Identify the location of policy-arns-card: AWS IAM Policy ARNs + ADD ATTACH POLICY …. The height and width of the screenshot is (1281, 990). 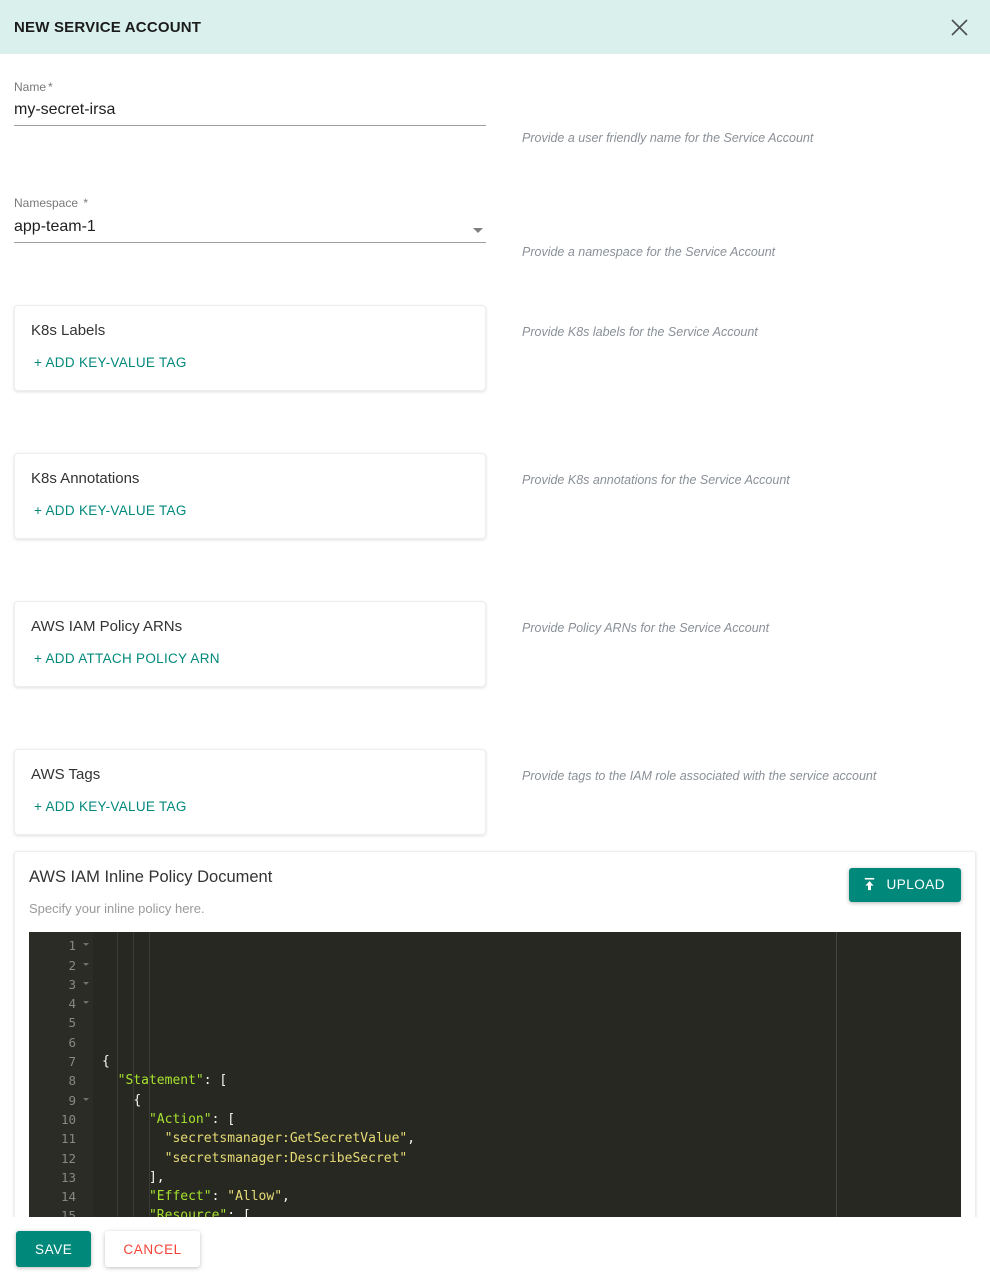
(250, 643).